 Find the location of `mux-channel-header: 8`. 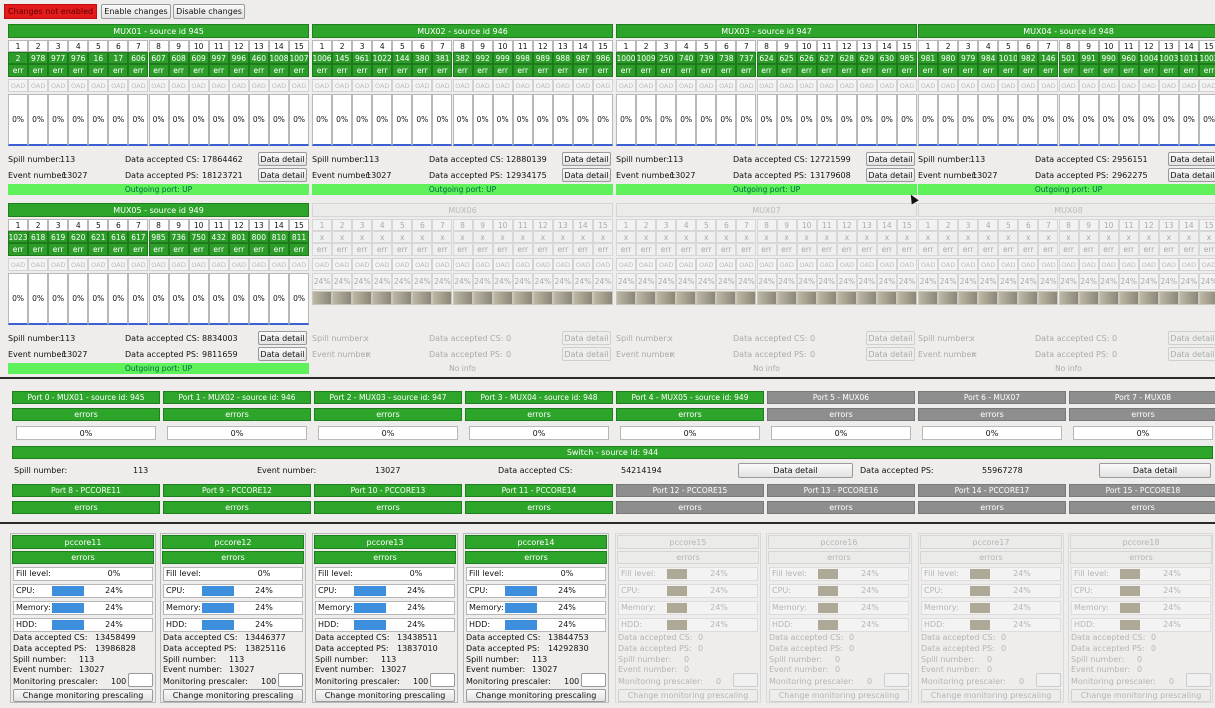

mux-channel-header: 8 is located at coordinates (158, 46).